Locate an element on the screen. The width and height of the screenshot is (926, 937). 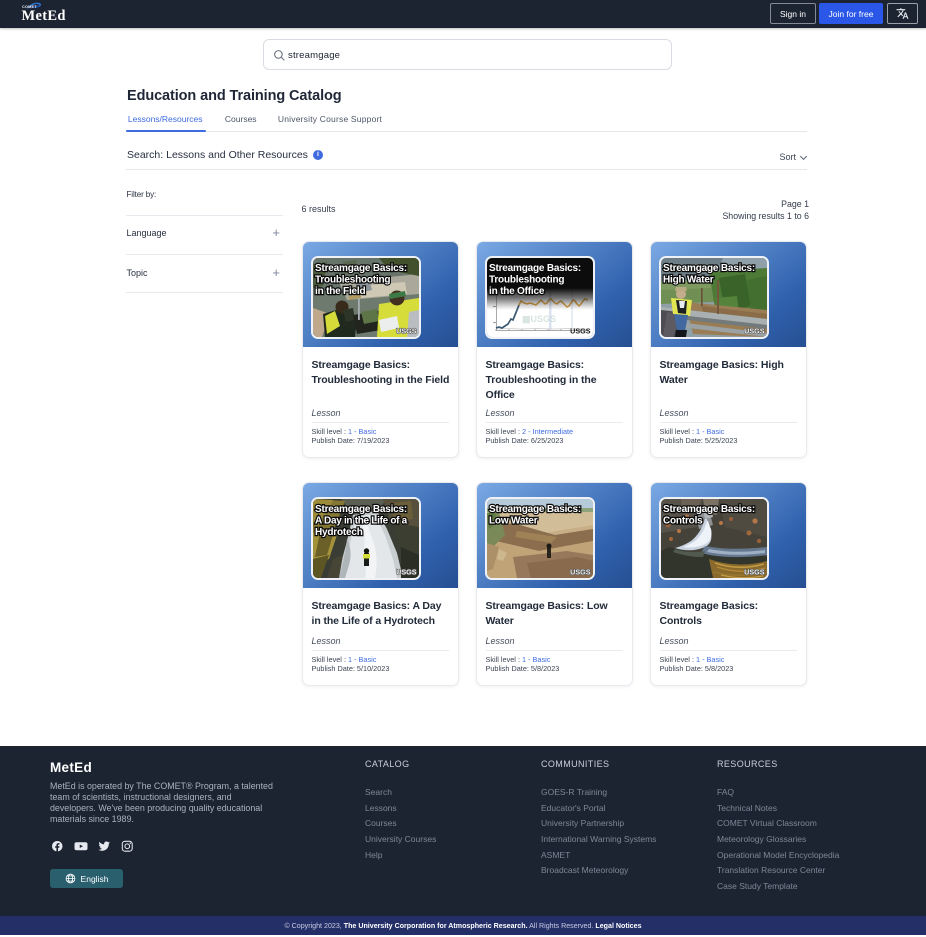
svg-text: A Day in the Life of a is located at coordinates (361, 521).